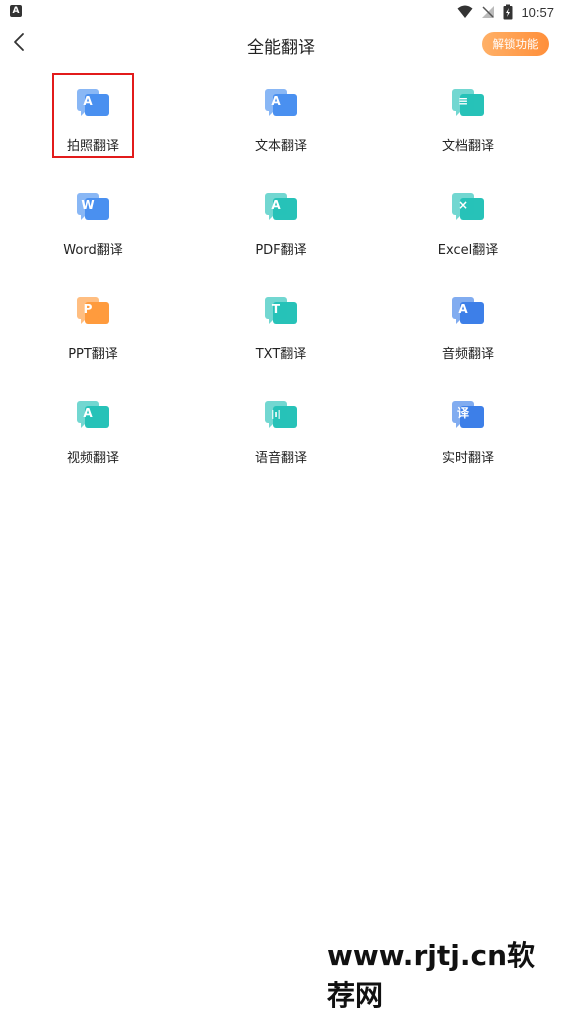 The height and width of the screenshot is (1014, 562). I want to click on feature-label: Excel翻译, so click(468, 250).